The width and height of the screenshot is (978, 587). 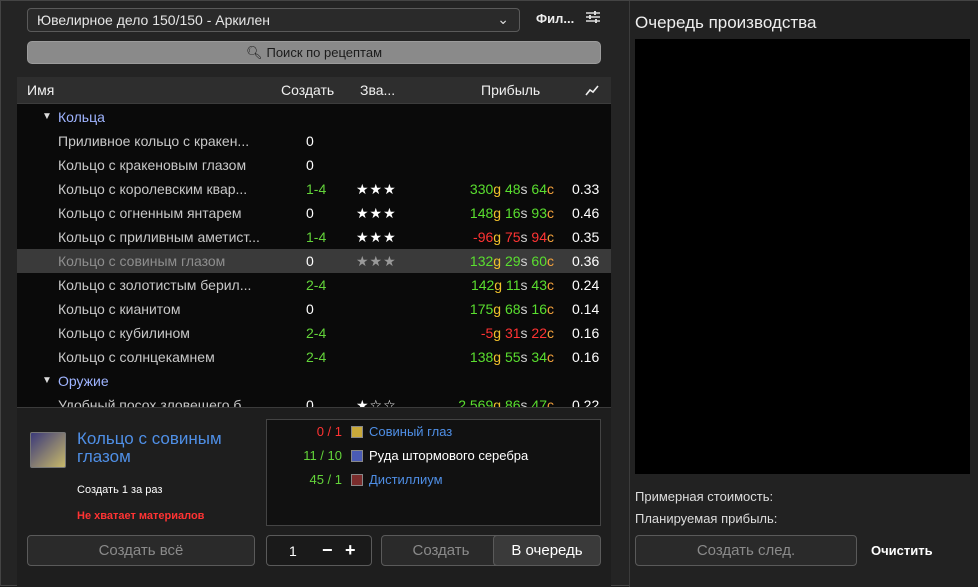 I want to click on profit-ratio: 0.24, so click(x=586, y=285).